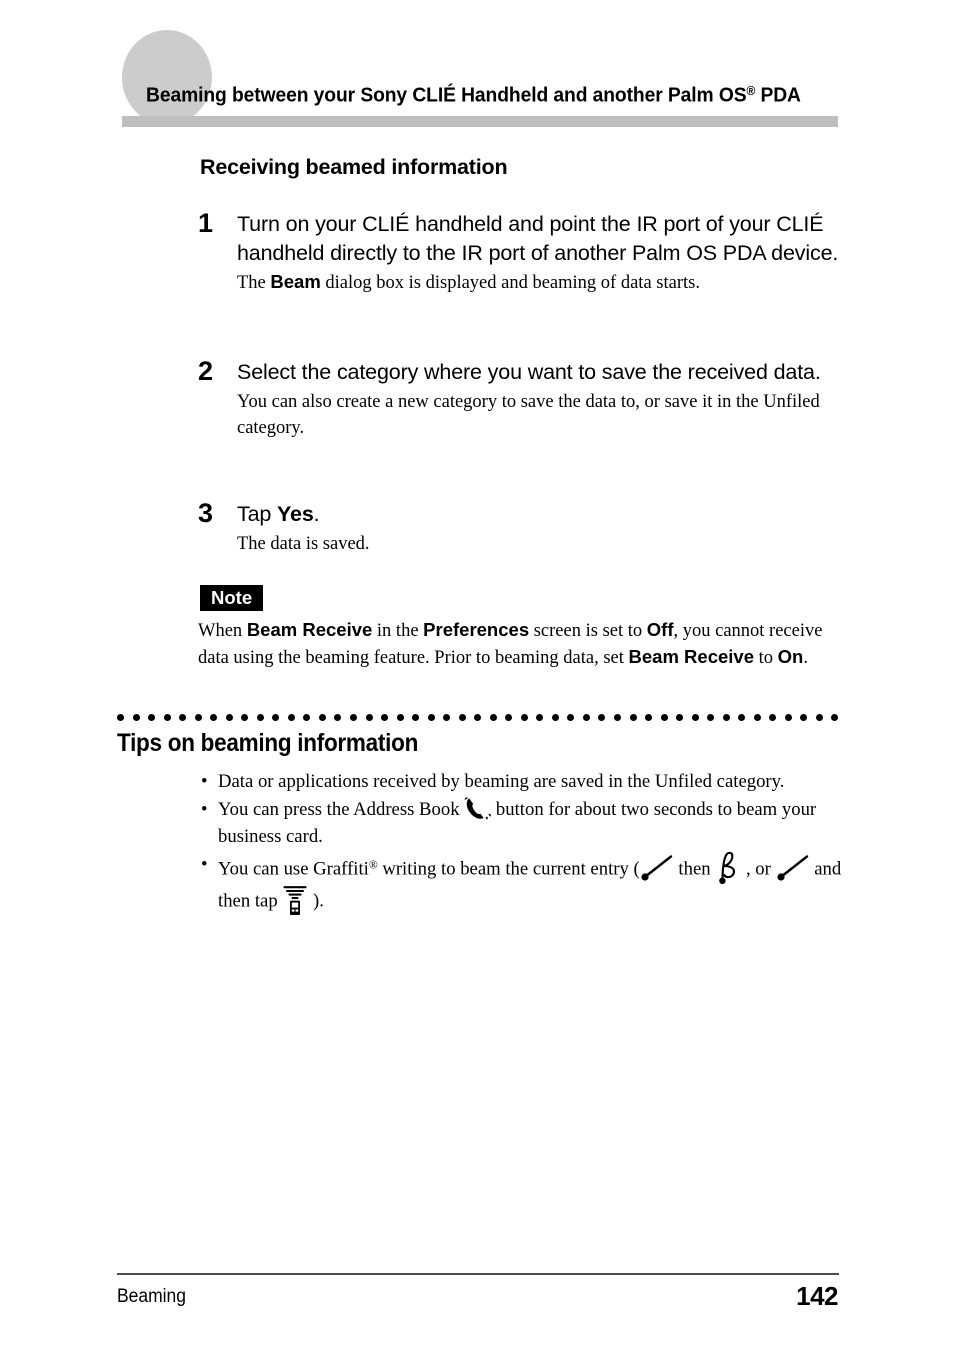  I want to click on note-badge: Note, so click(232, 598).